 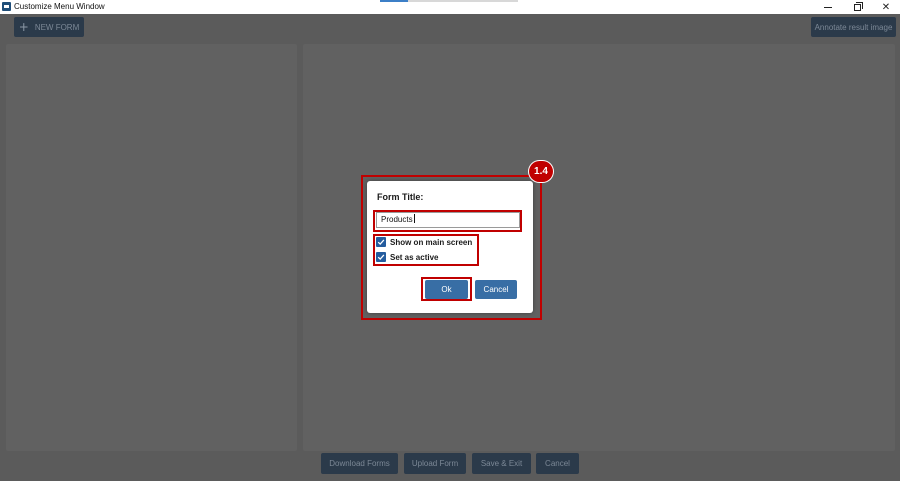 What do you see at coordinates (853, 27) in the screenshot?
I see `annotate-result-image-button: Annotate result image` at bounding box center [853, 27].